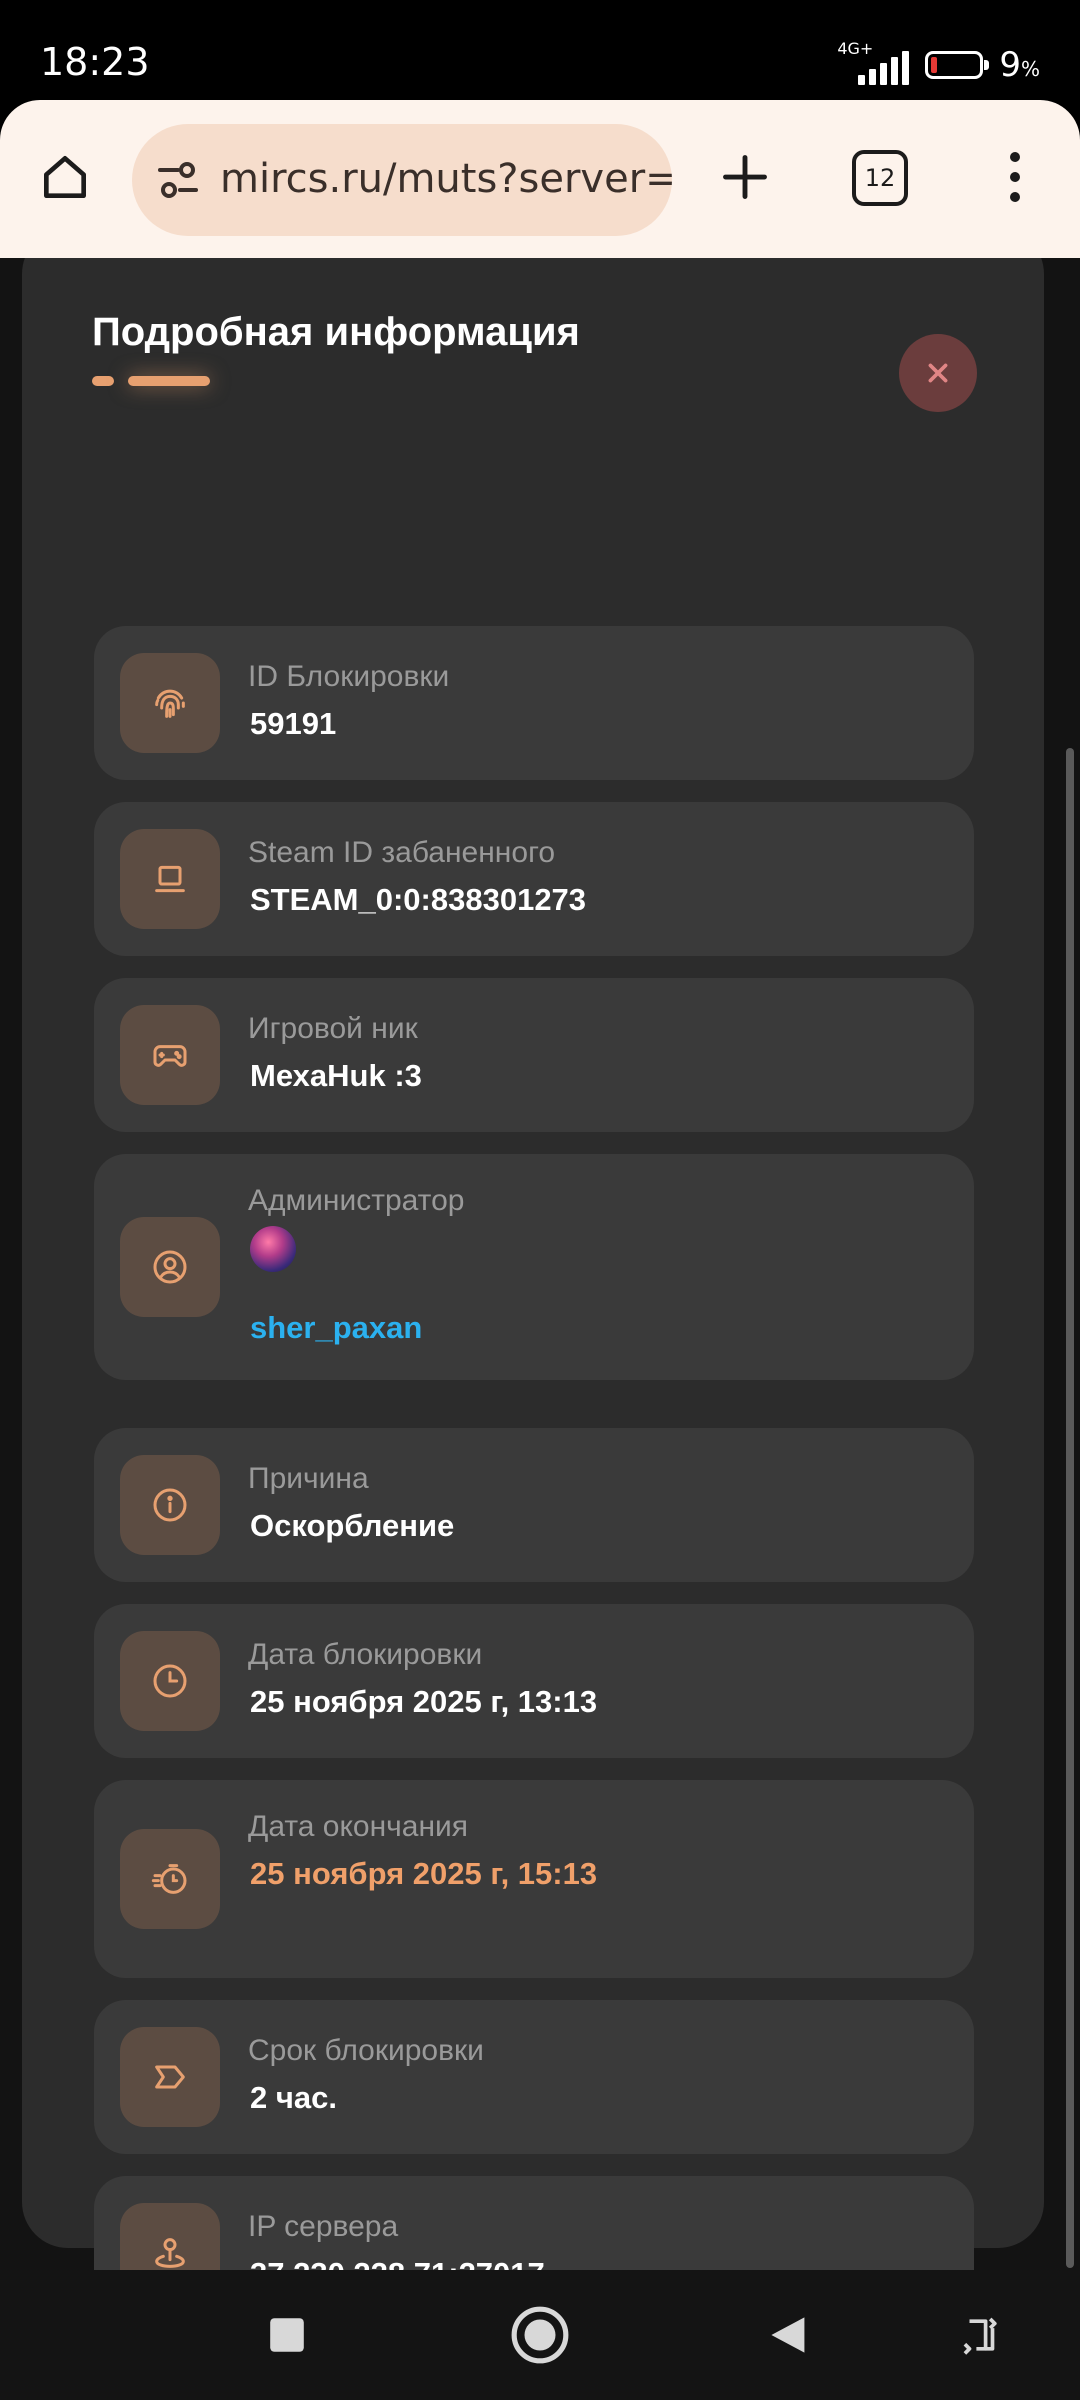 This screenshot has height=2400, width=1080. What do you see at coordinates (349, 676) in the screenshot?
I see `ban-id-label: ID Блокировки` at bounding box center [349, 676].